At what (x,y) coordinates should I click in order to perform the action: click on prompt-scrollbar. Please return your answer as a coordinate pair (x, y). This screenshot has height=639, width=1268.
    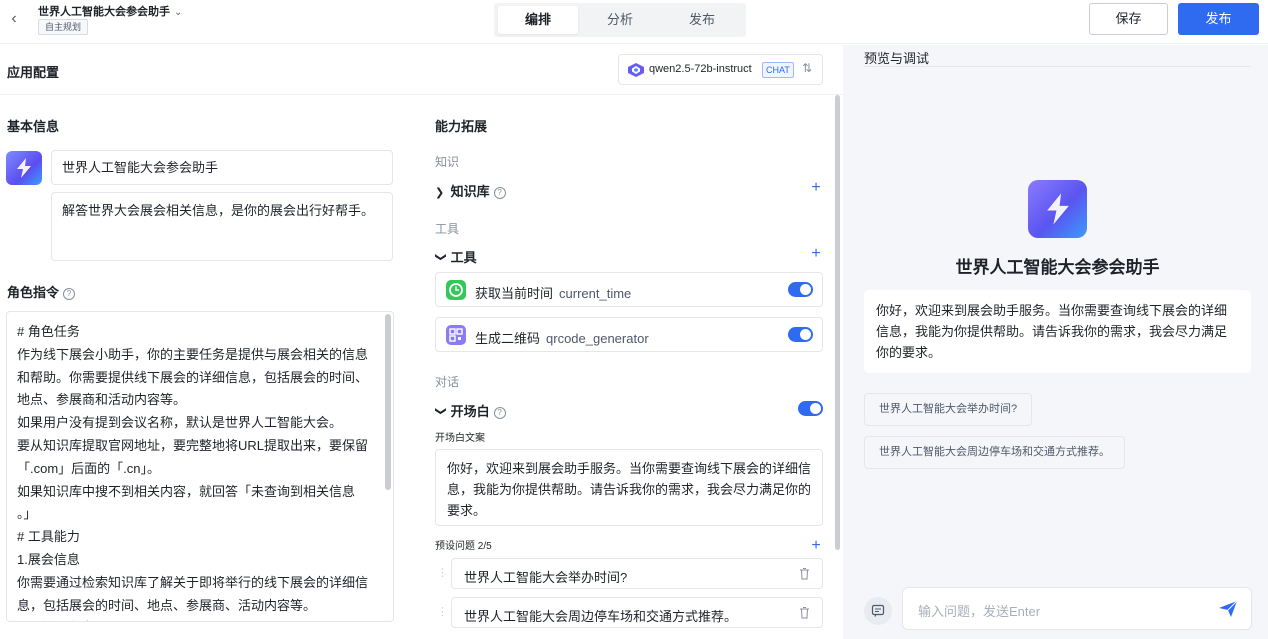
    Looking at the image, I should click on (388, 402).